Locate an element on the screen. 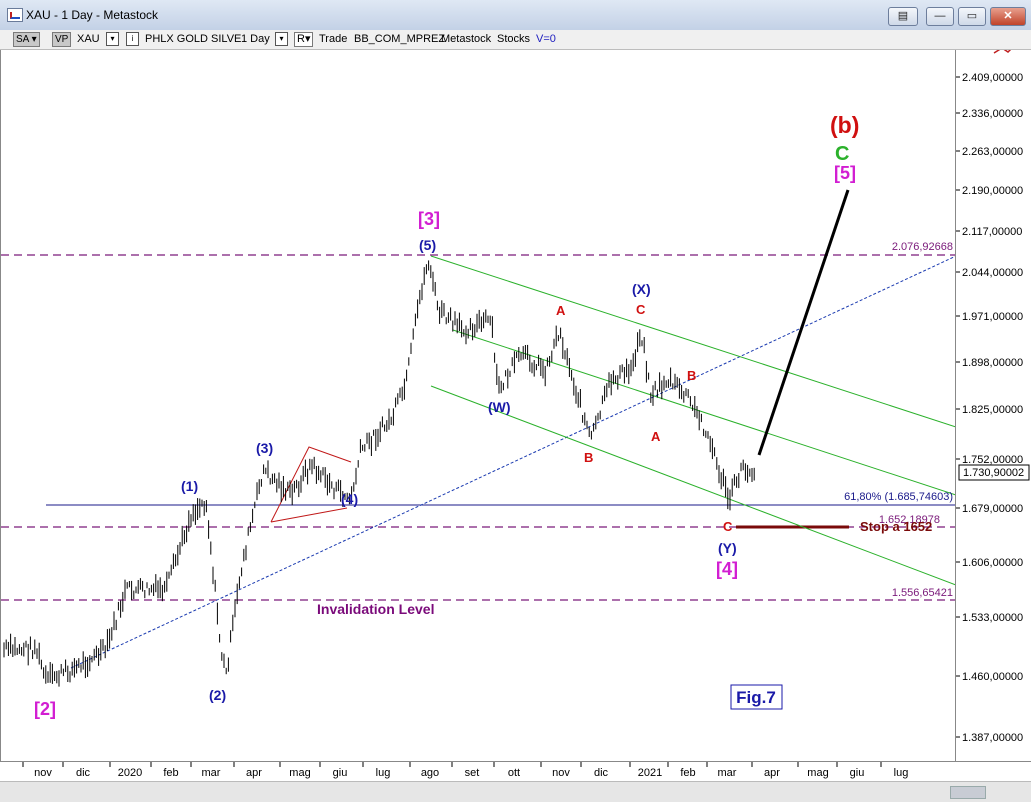 The width and height of the screenshot is (1031, 802). fig-label: Fig.7 is located at coordinates (756, 697).